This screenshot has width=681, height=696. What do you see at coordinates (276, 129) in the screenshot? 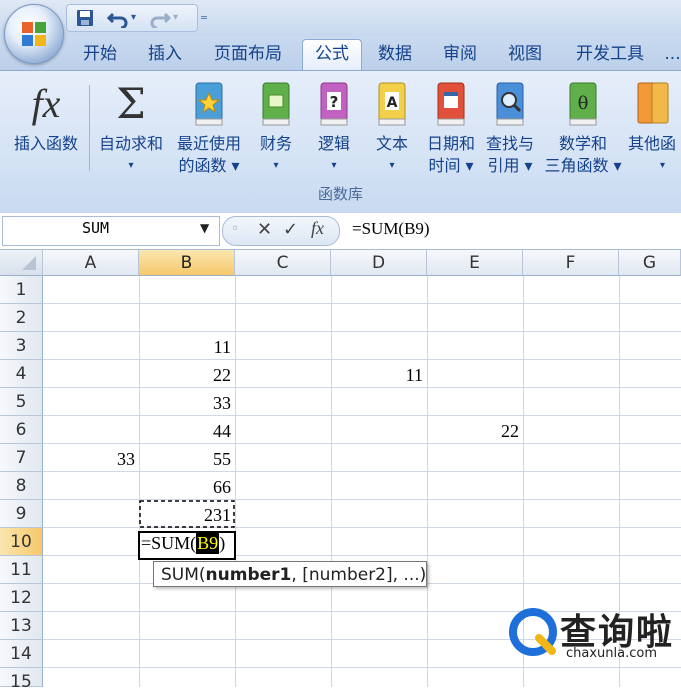
I see `financial-button: 财务 ▾` at bounding box center [276, 129].